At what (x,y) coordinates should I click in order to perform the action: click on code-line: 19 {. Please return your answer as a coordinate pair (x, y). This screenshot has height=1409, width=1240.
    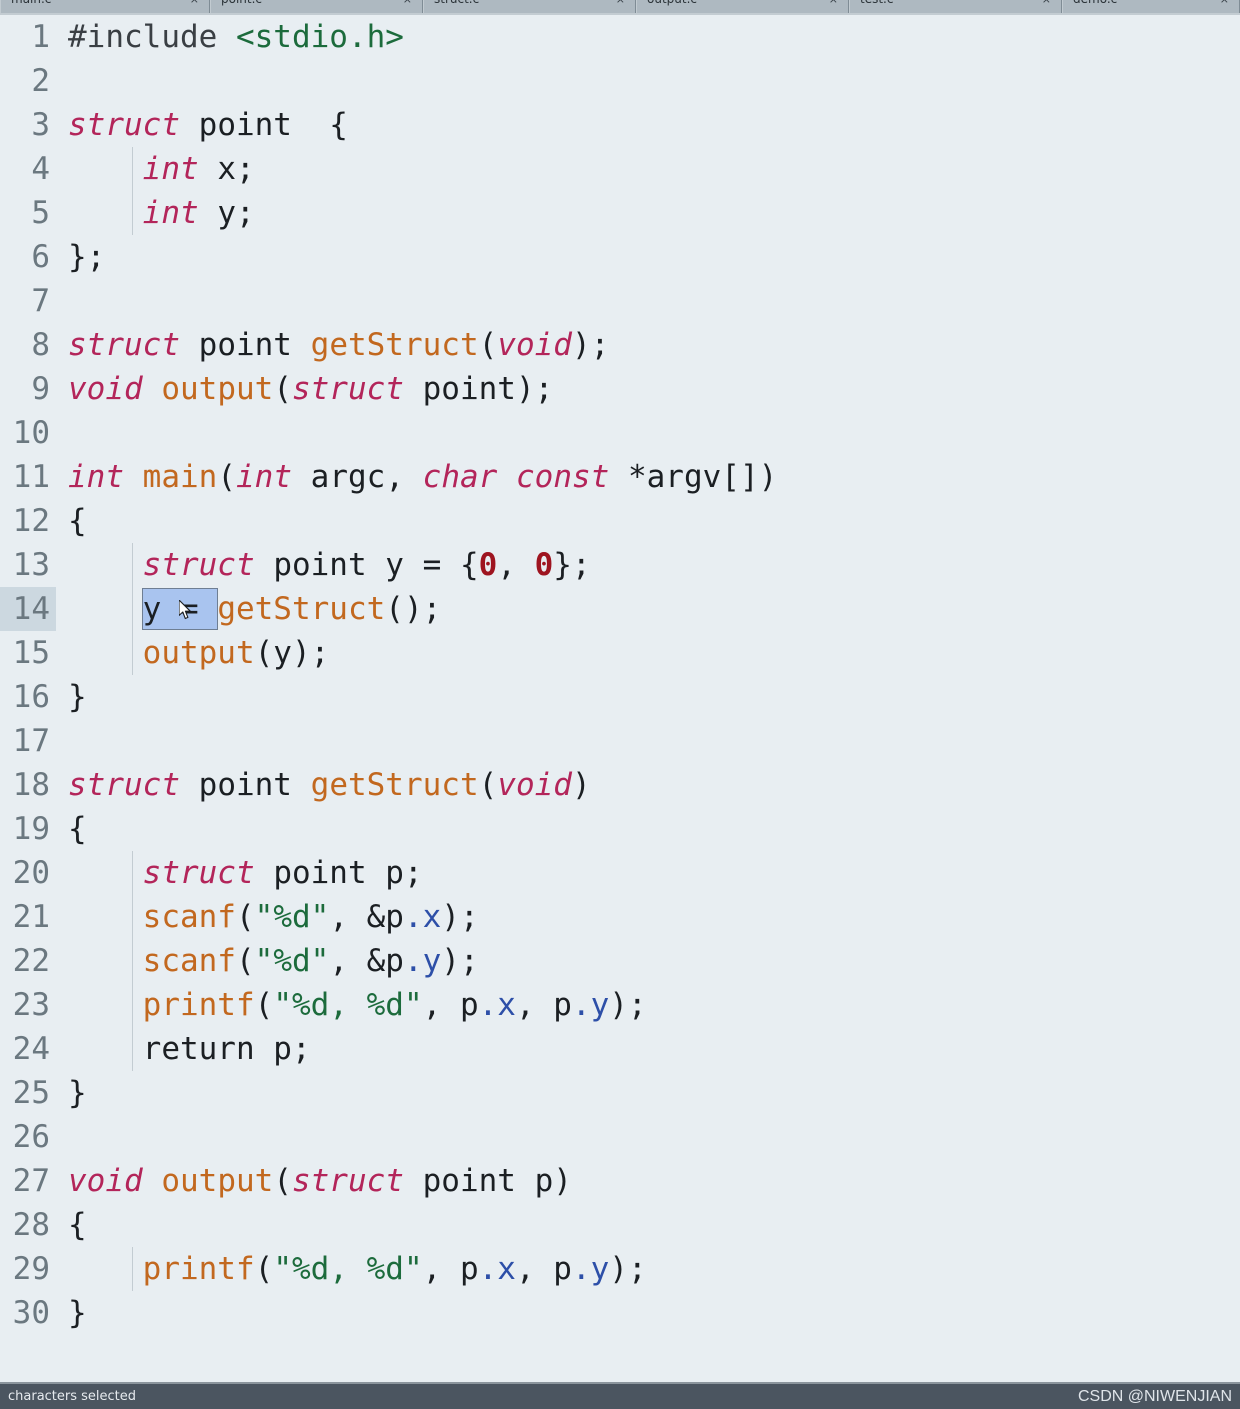
    Looking at the image, I should click on (620, 829).